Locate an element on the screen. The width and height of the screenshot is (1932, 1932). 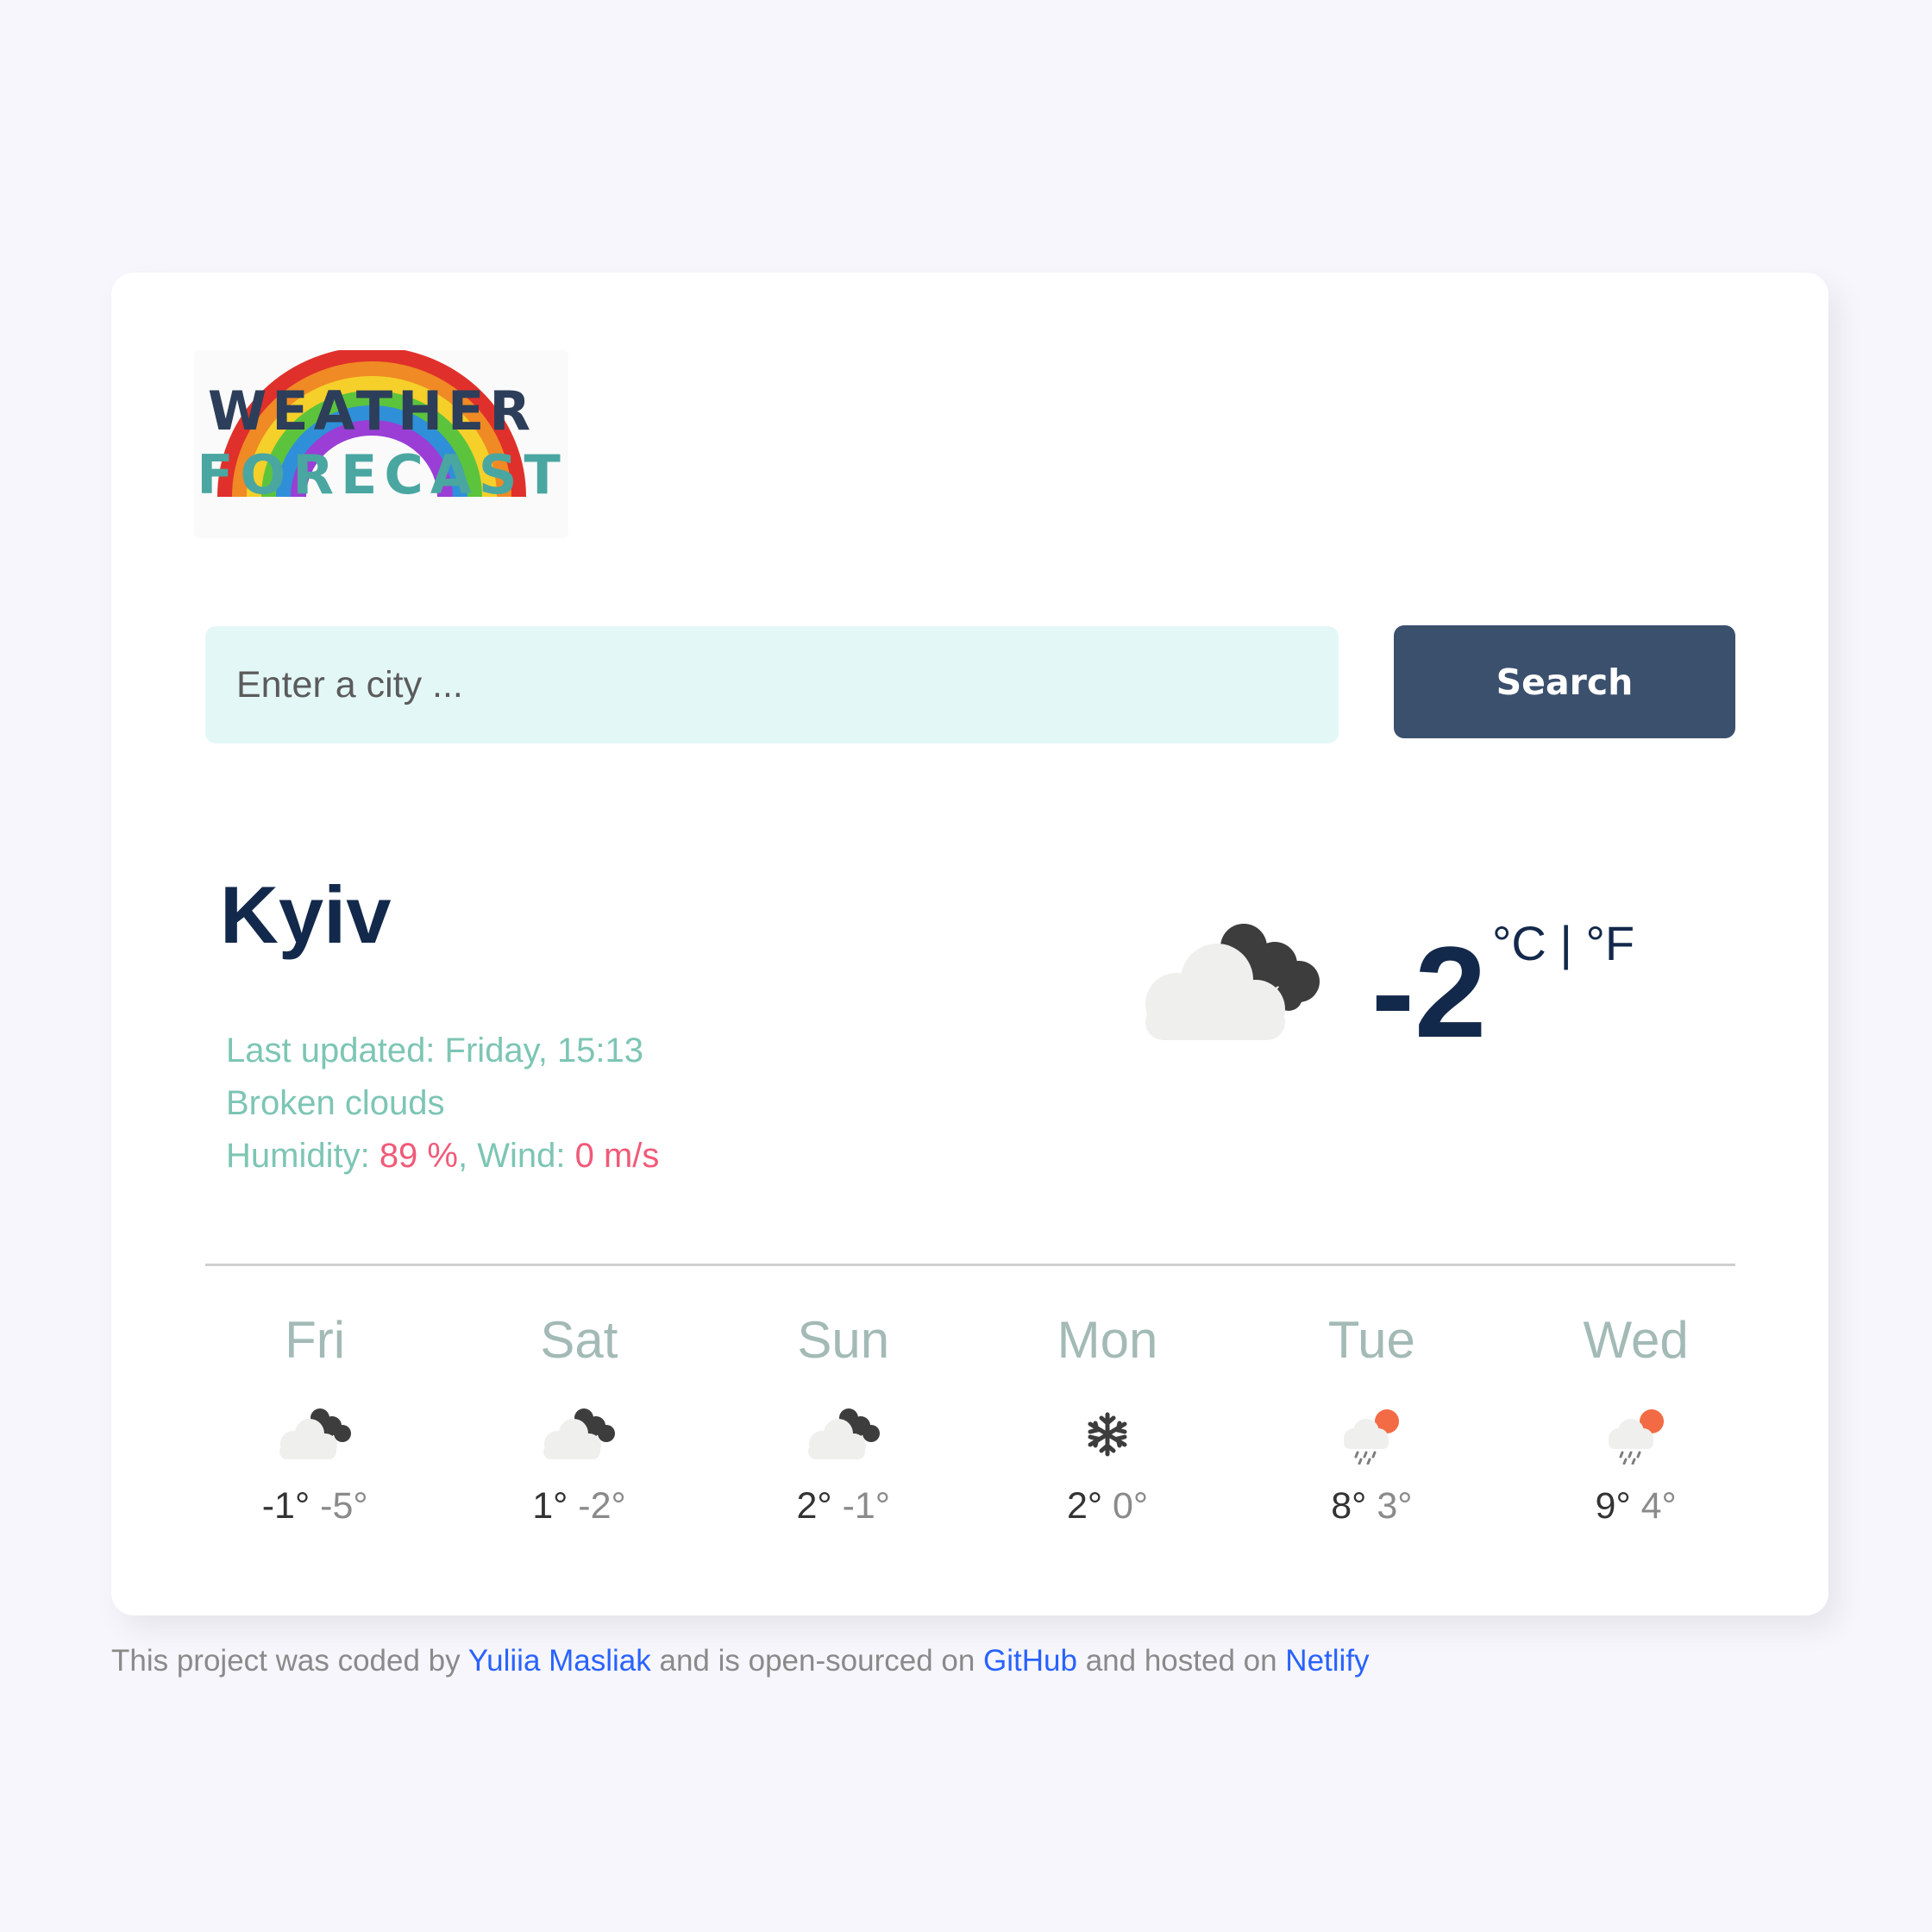
forecast-day-name: Tue is located at coordinates (1371, 1340).